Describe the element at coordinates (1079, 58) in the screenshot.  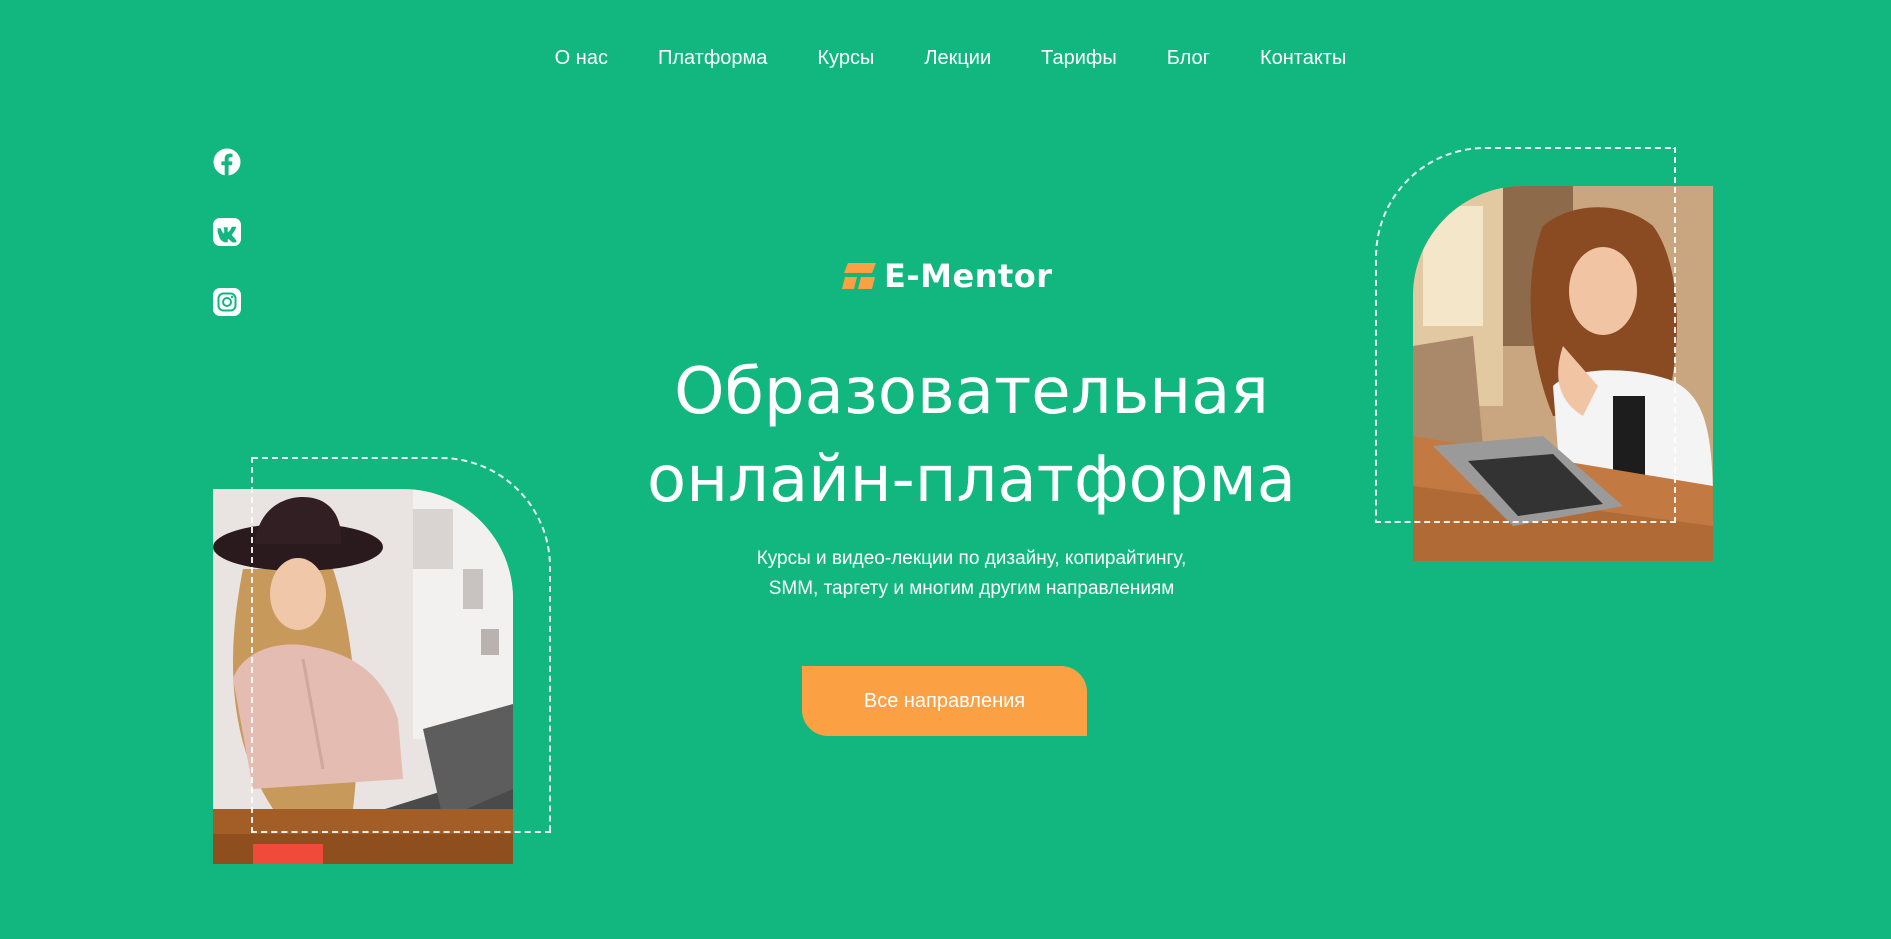
I see `nav-link-pricing: Тарифы` at that location.